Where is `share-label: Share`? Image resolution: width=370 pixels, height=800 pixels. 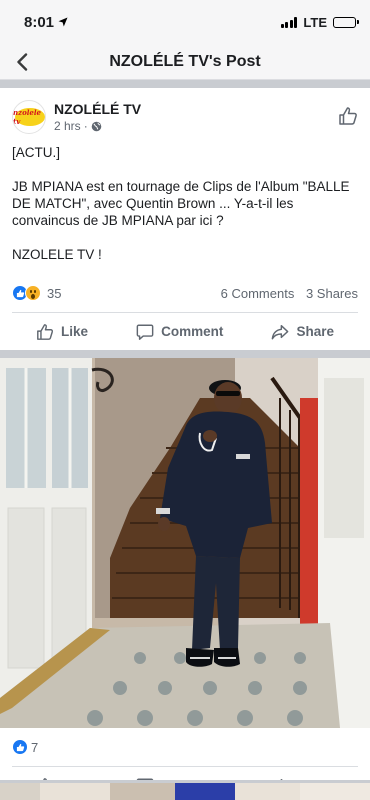
share-label: Share is located at coordinates (315, 331).